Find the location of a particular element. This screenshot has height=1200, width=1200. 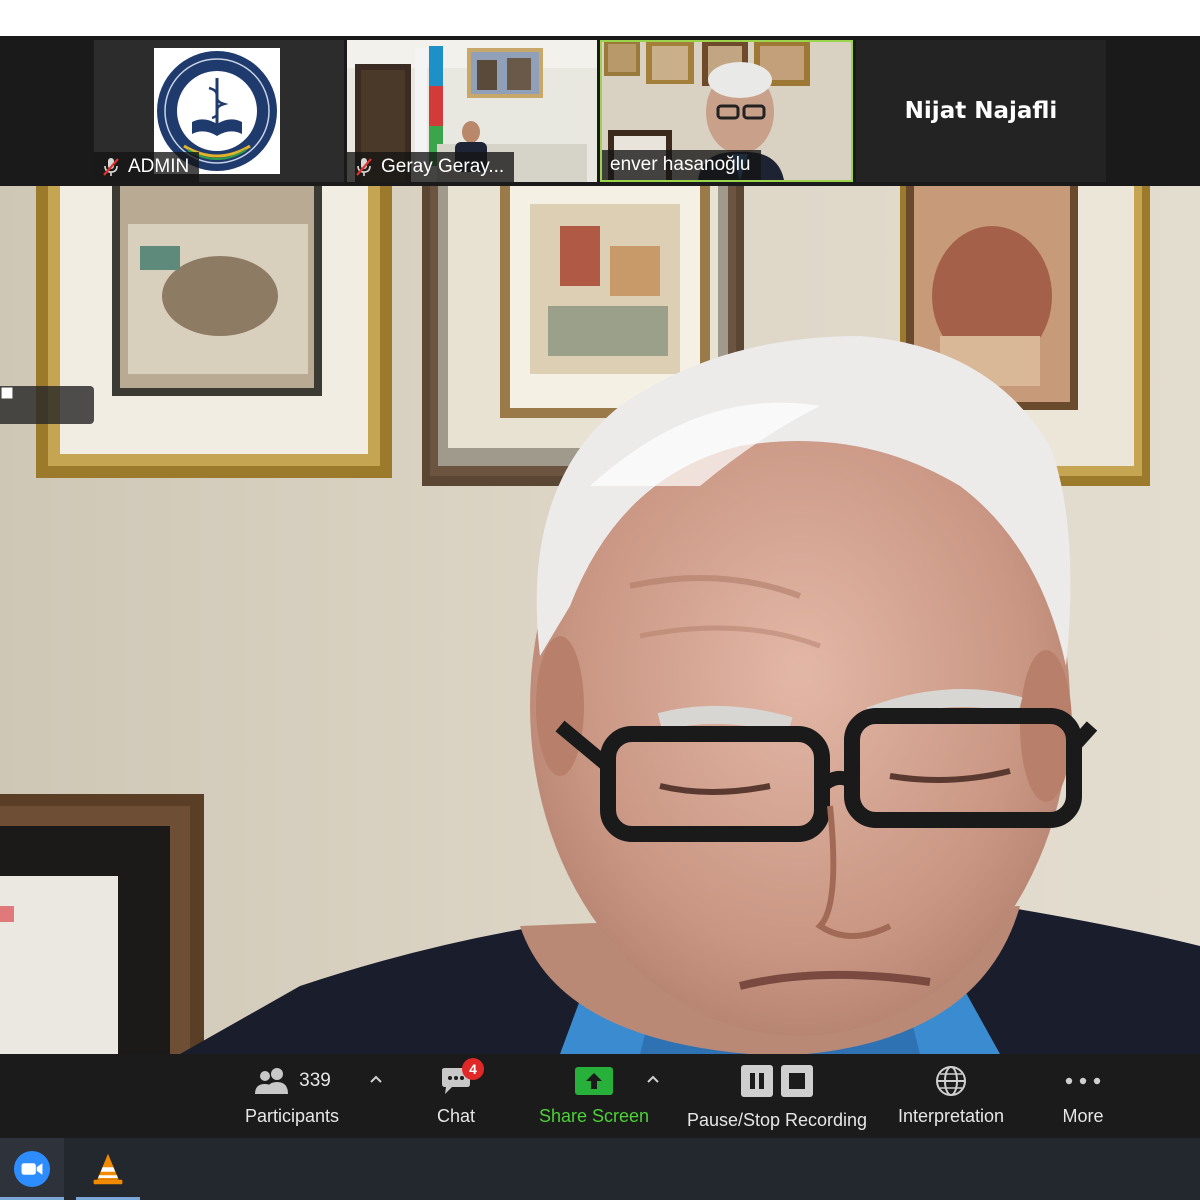

participants-count: 339 is located at coordinates (315, 1080).